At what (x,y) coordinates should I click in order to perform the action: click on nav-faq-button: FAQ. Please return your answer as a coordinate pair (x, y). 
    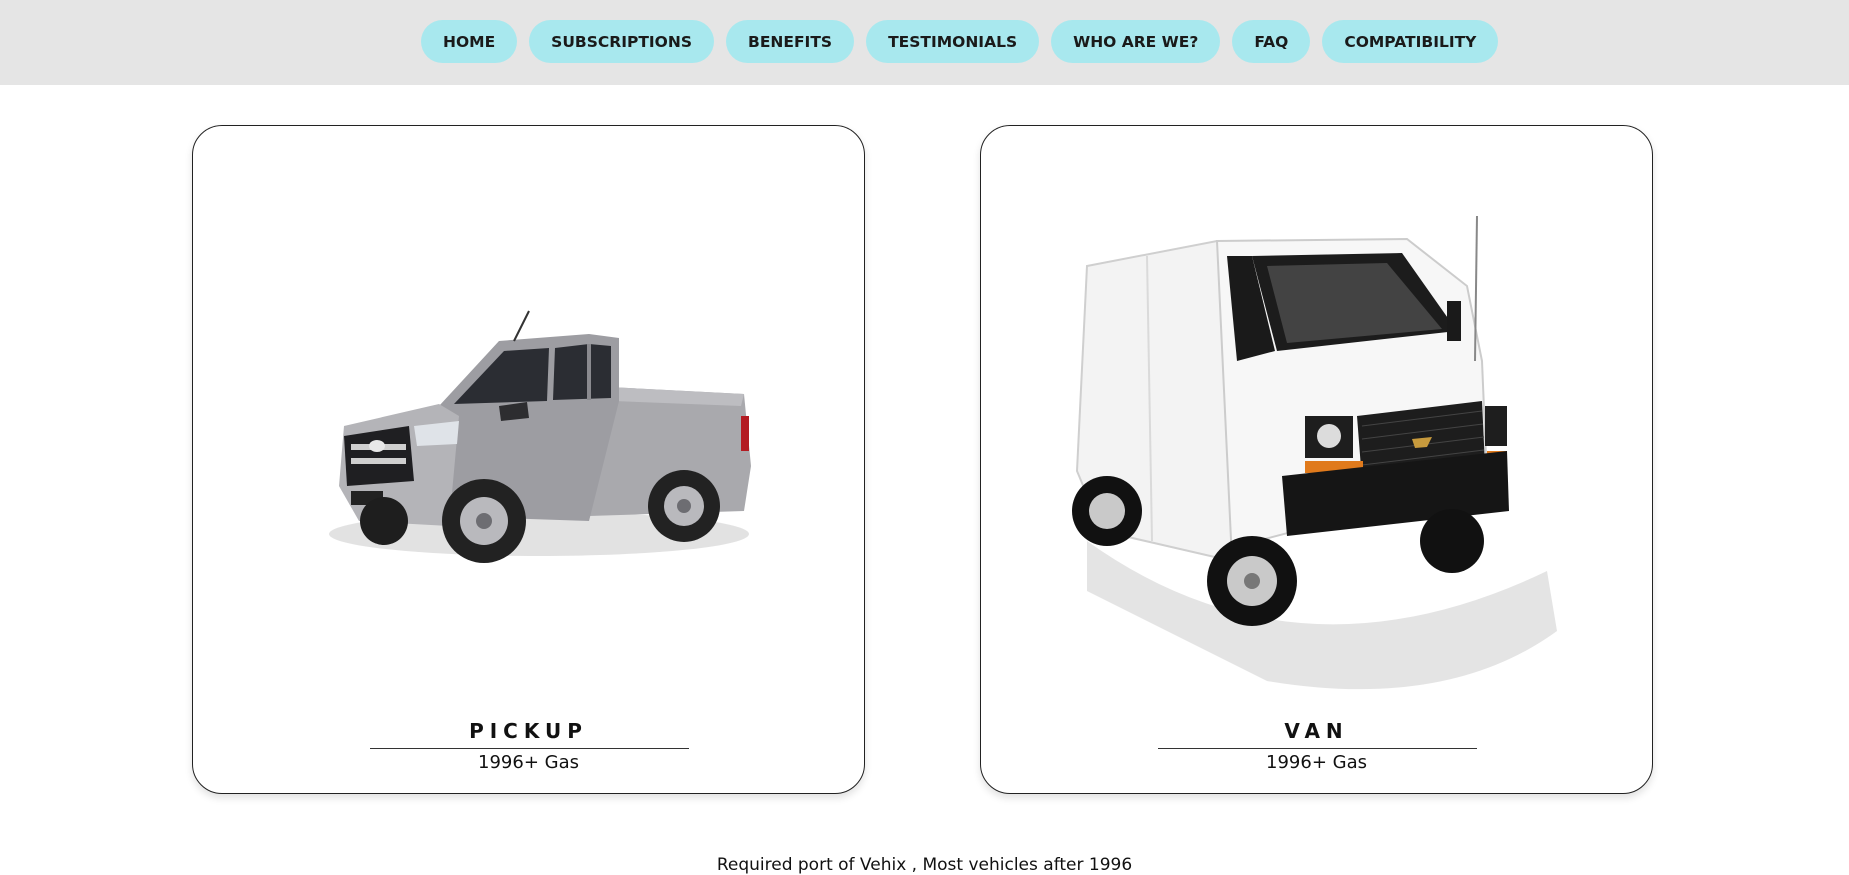
    Looking at the image, I should click on (1271, 41).